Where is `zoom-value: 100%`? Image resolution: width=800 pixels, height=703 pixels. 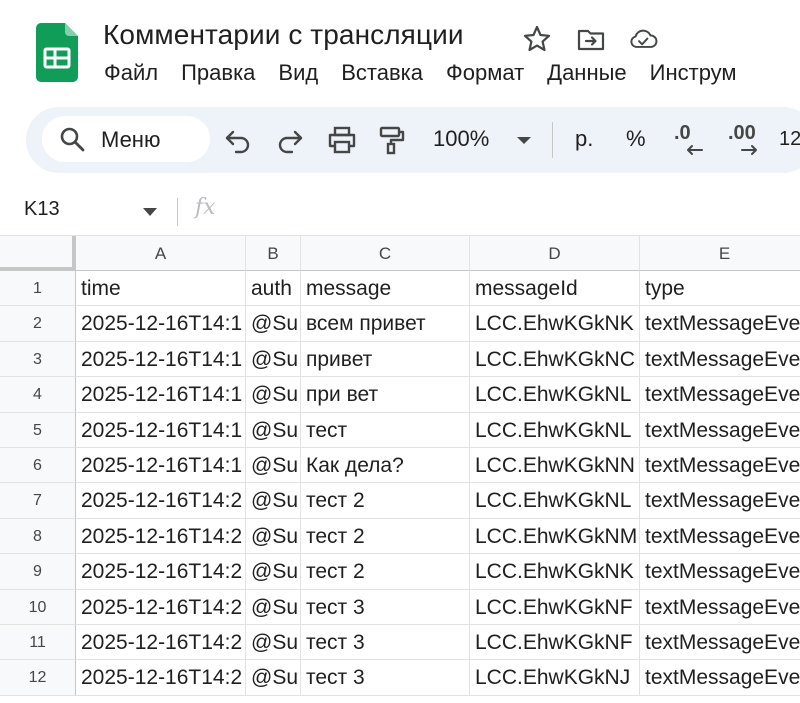 zoom-value: 100% is located at coordinates (461, 139).